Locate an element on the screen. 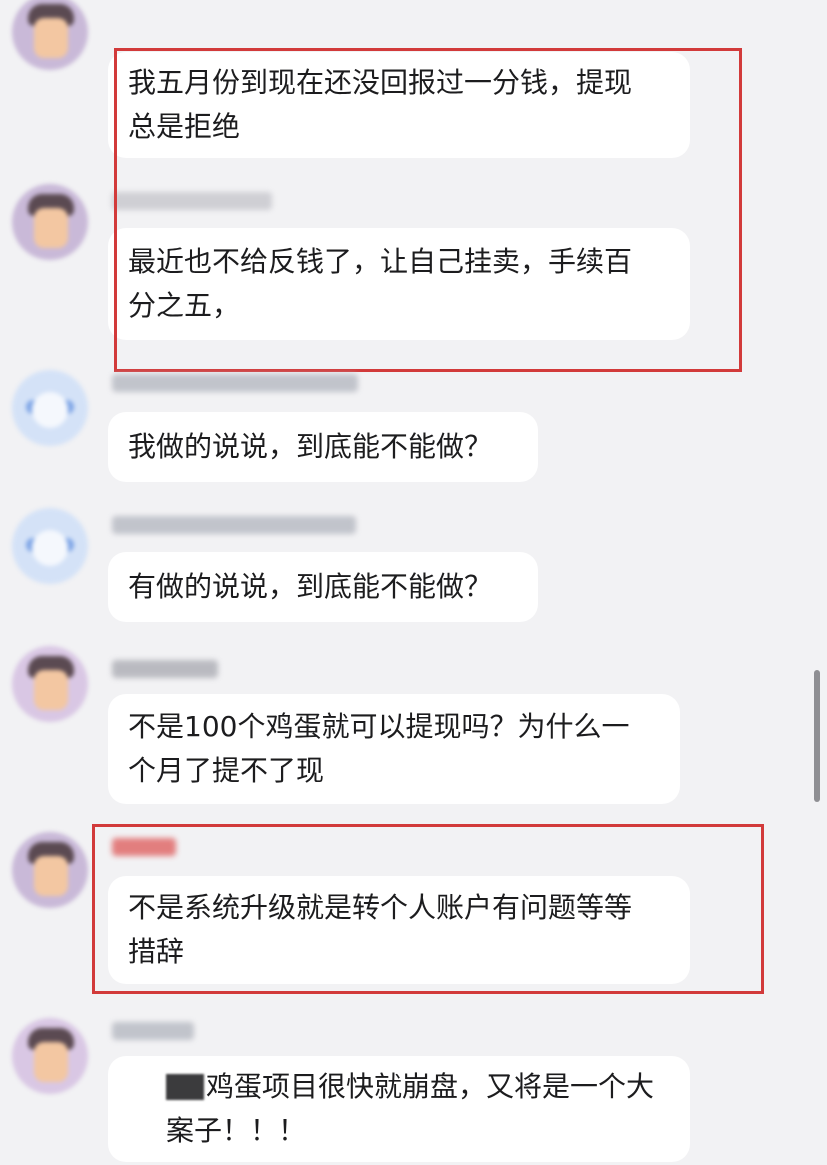  scrollbar is located at coordinates (817, 736).